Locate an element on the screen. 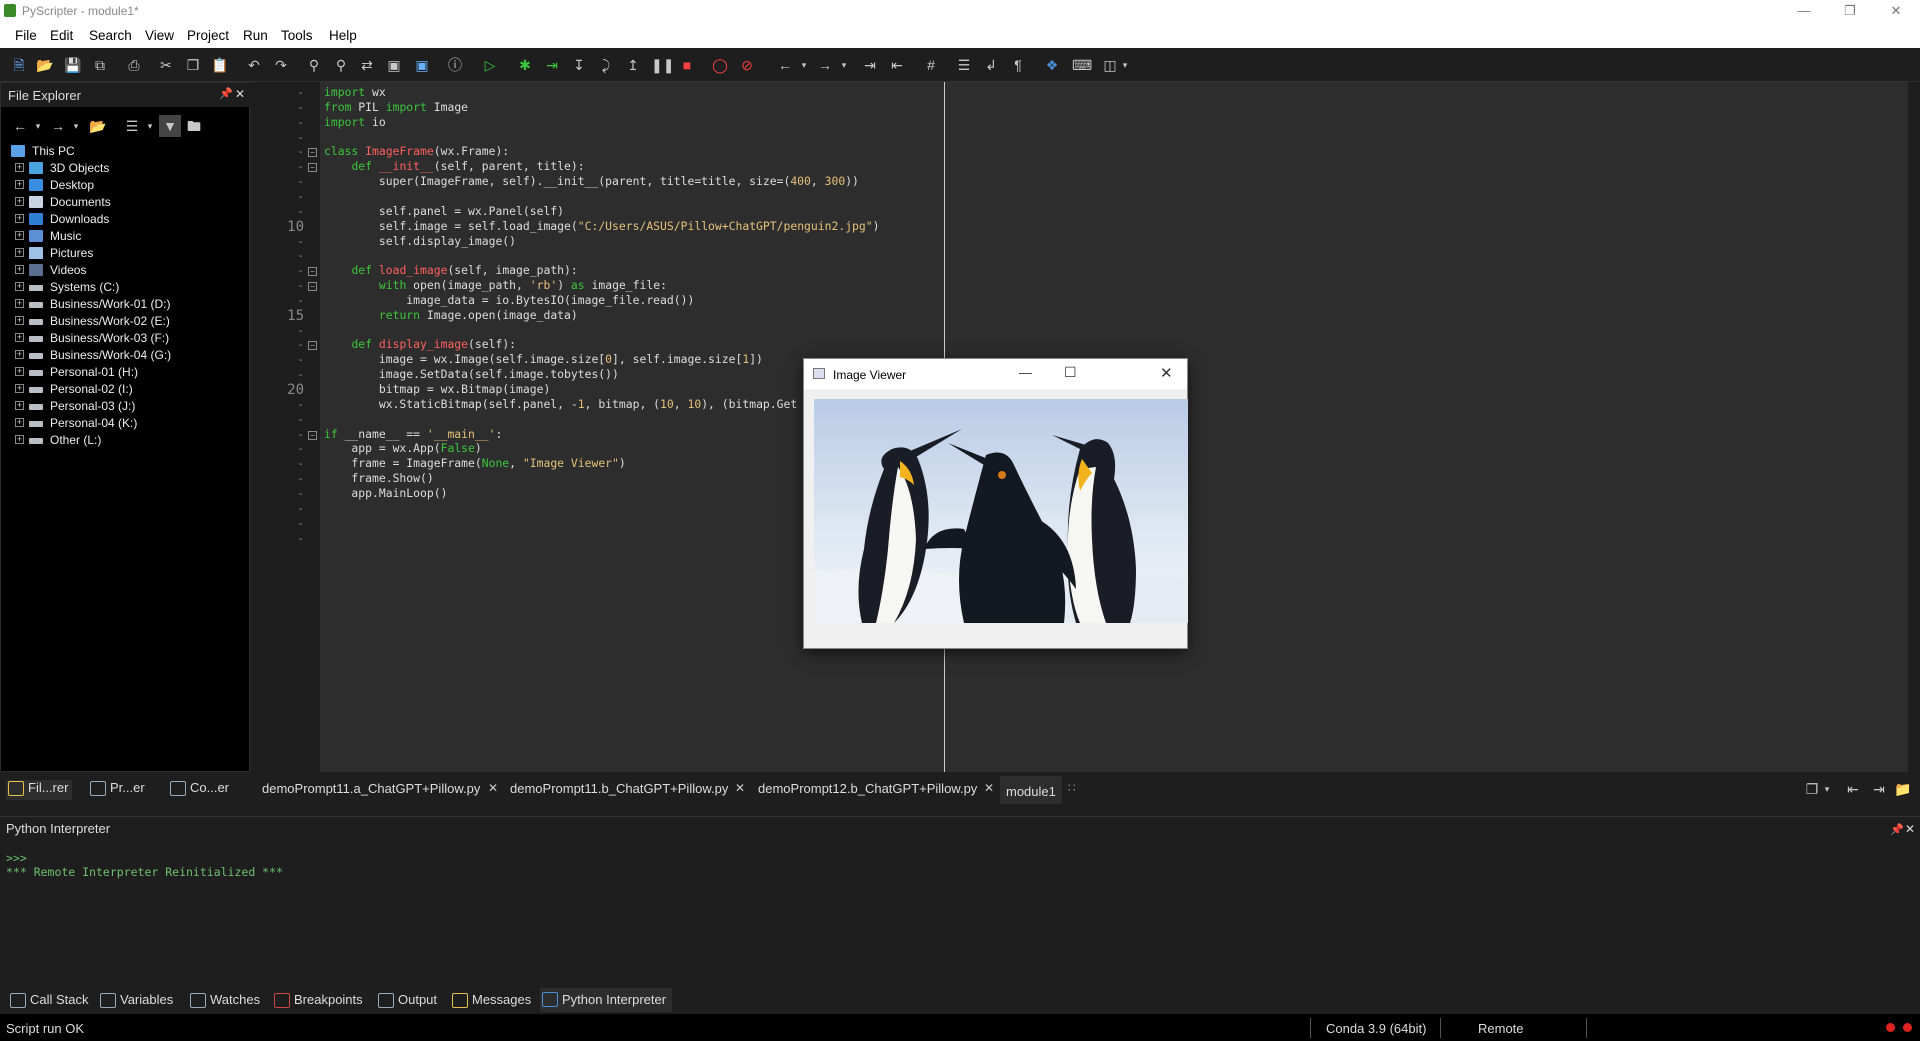 The width and height of the screenshot is (1920, 1041). file-tab-demoprompt11a: demoPrompt11.a_ChatGPT+Pillow.py is located at coordinates (371, 788).